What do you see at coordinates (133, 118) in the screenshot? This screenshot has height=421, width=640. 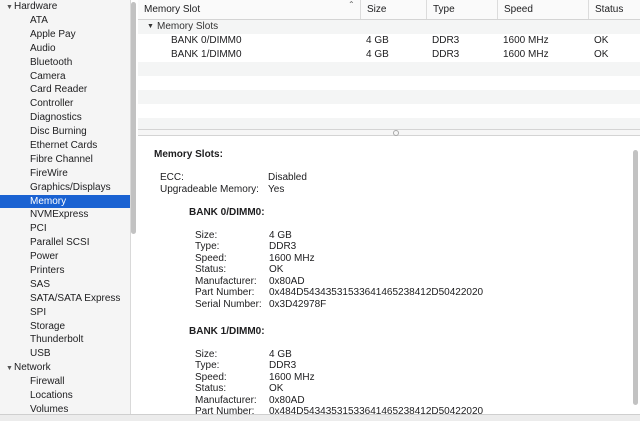 I see `sidebar-scrollbar` at bounding box center [133, 118].